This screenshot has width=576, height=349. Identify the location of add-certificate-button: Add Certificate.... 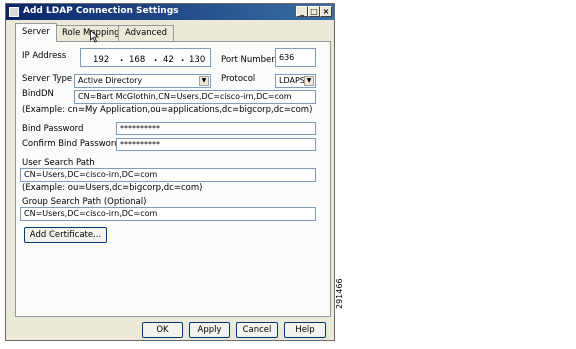
(65, 235).